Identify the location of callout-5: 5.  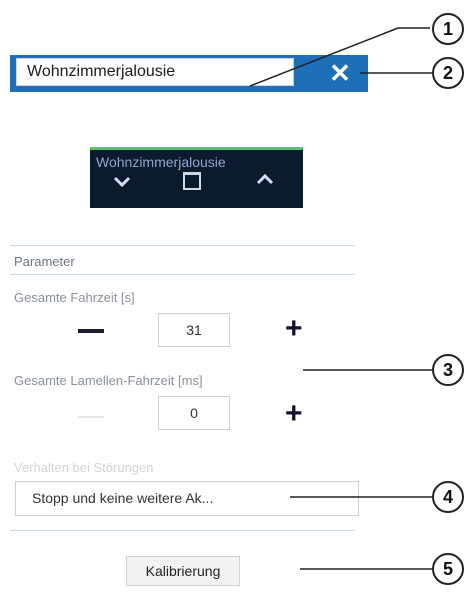
(448, 569).